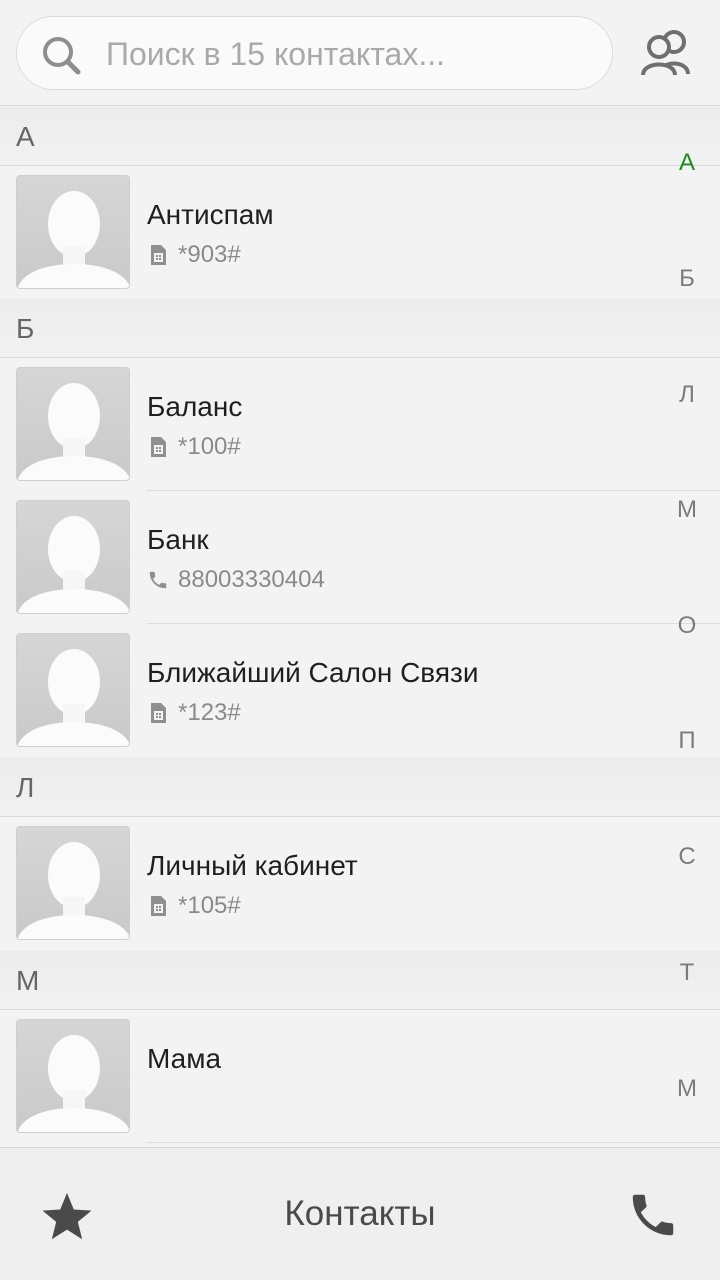  Describe the element at coordinates (360, 883) in the screenshot. I see `contact-row: Личный кабинет *105#` at that location.